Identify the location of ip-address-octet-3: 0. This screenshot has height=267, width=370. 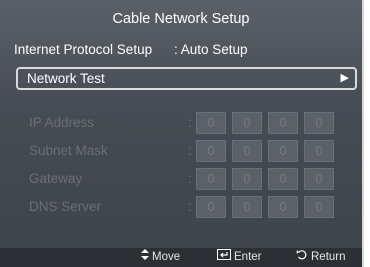
(283, 123).